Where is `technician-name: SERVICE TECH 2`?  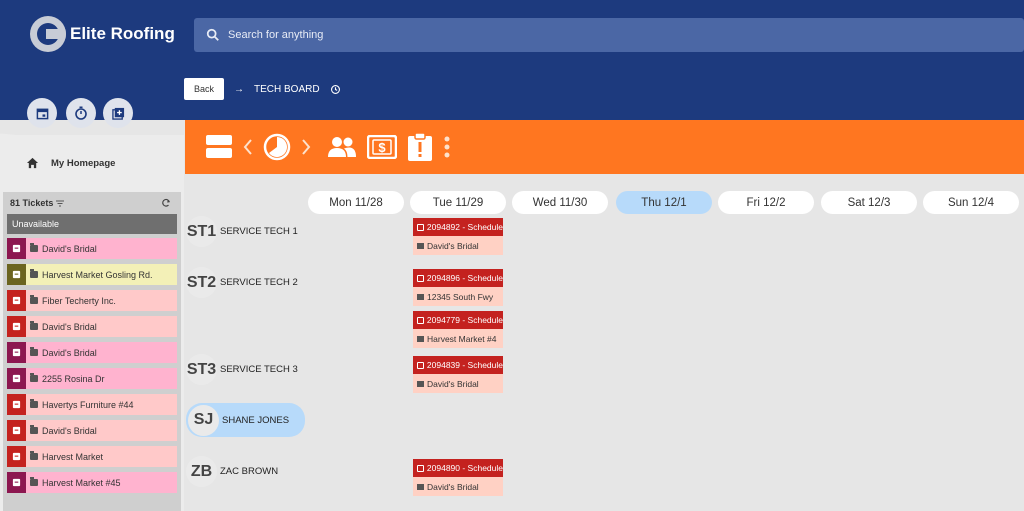
technician-name: SERVICE TECH 2 is located at coordinates (259, 282).